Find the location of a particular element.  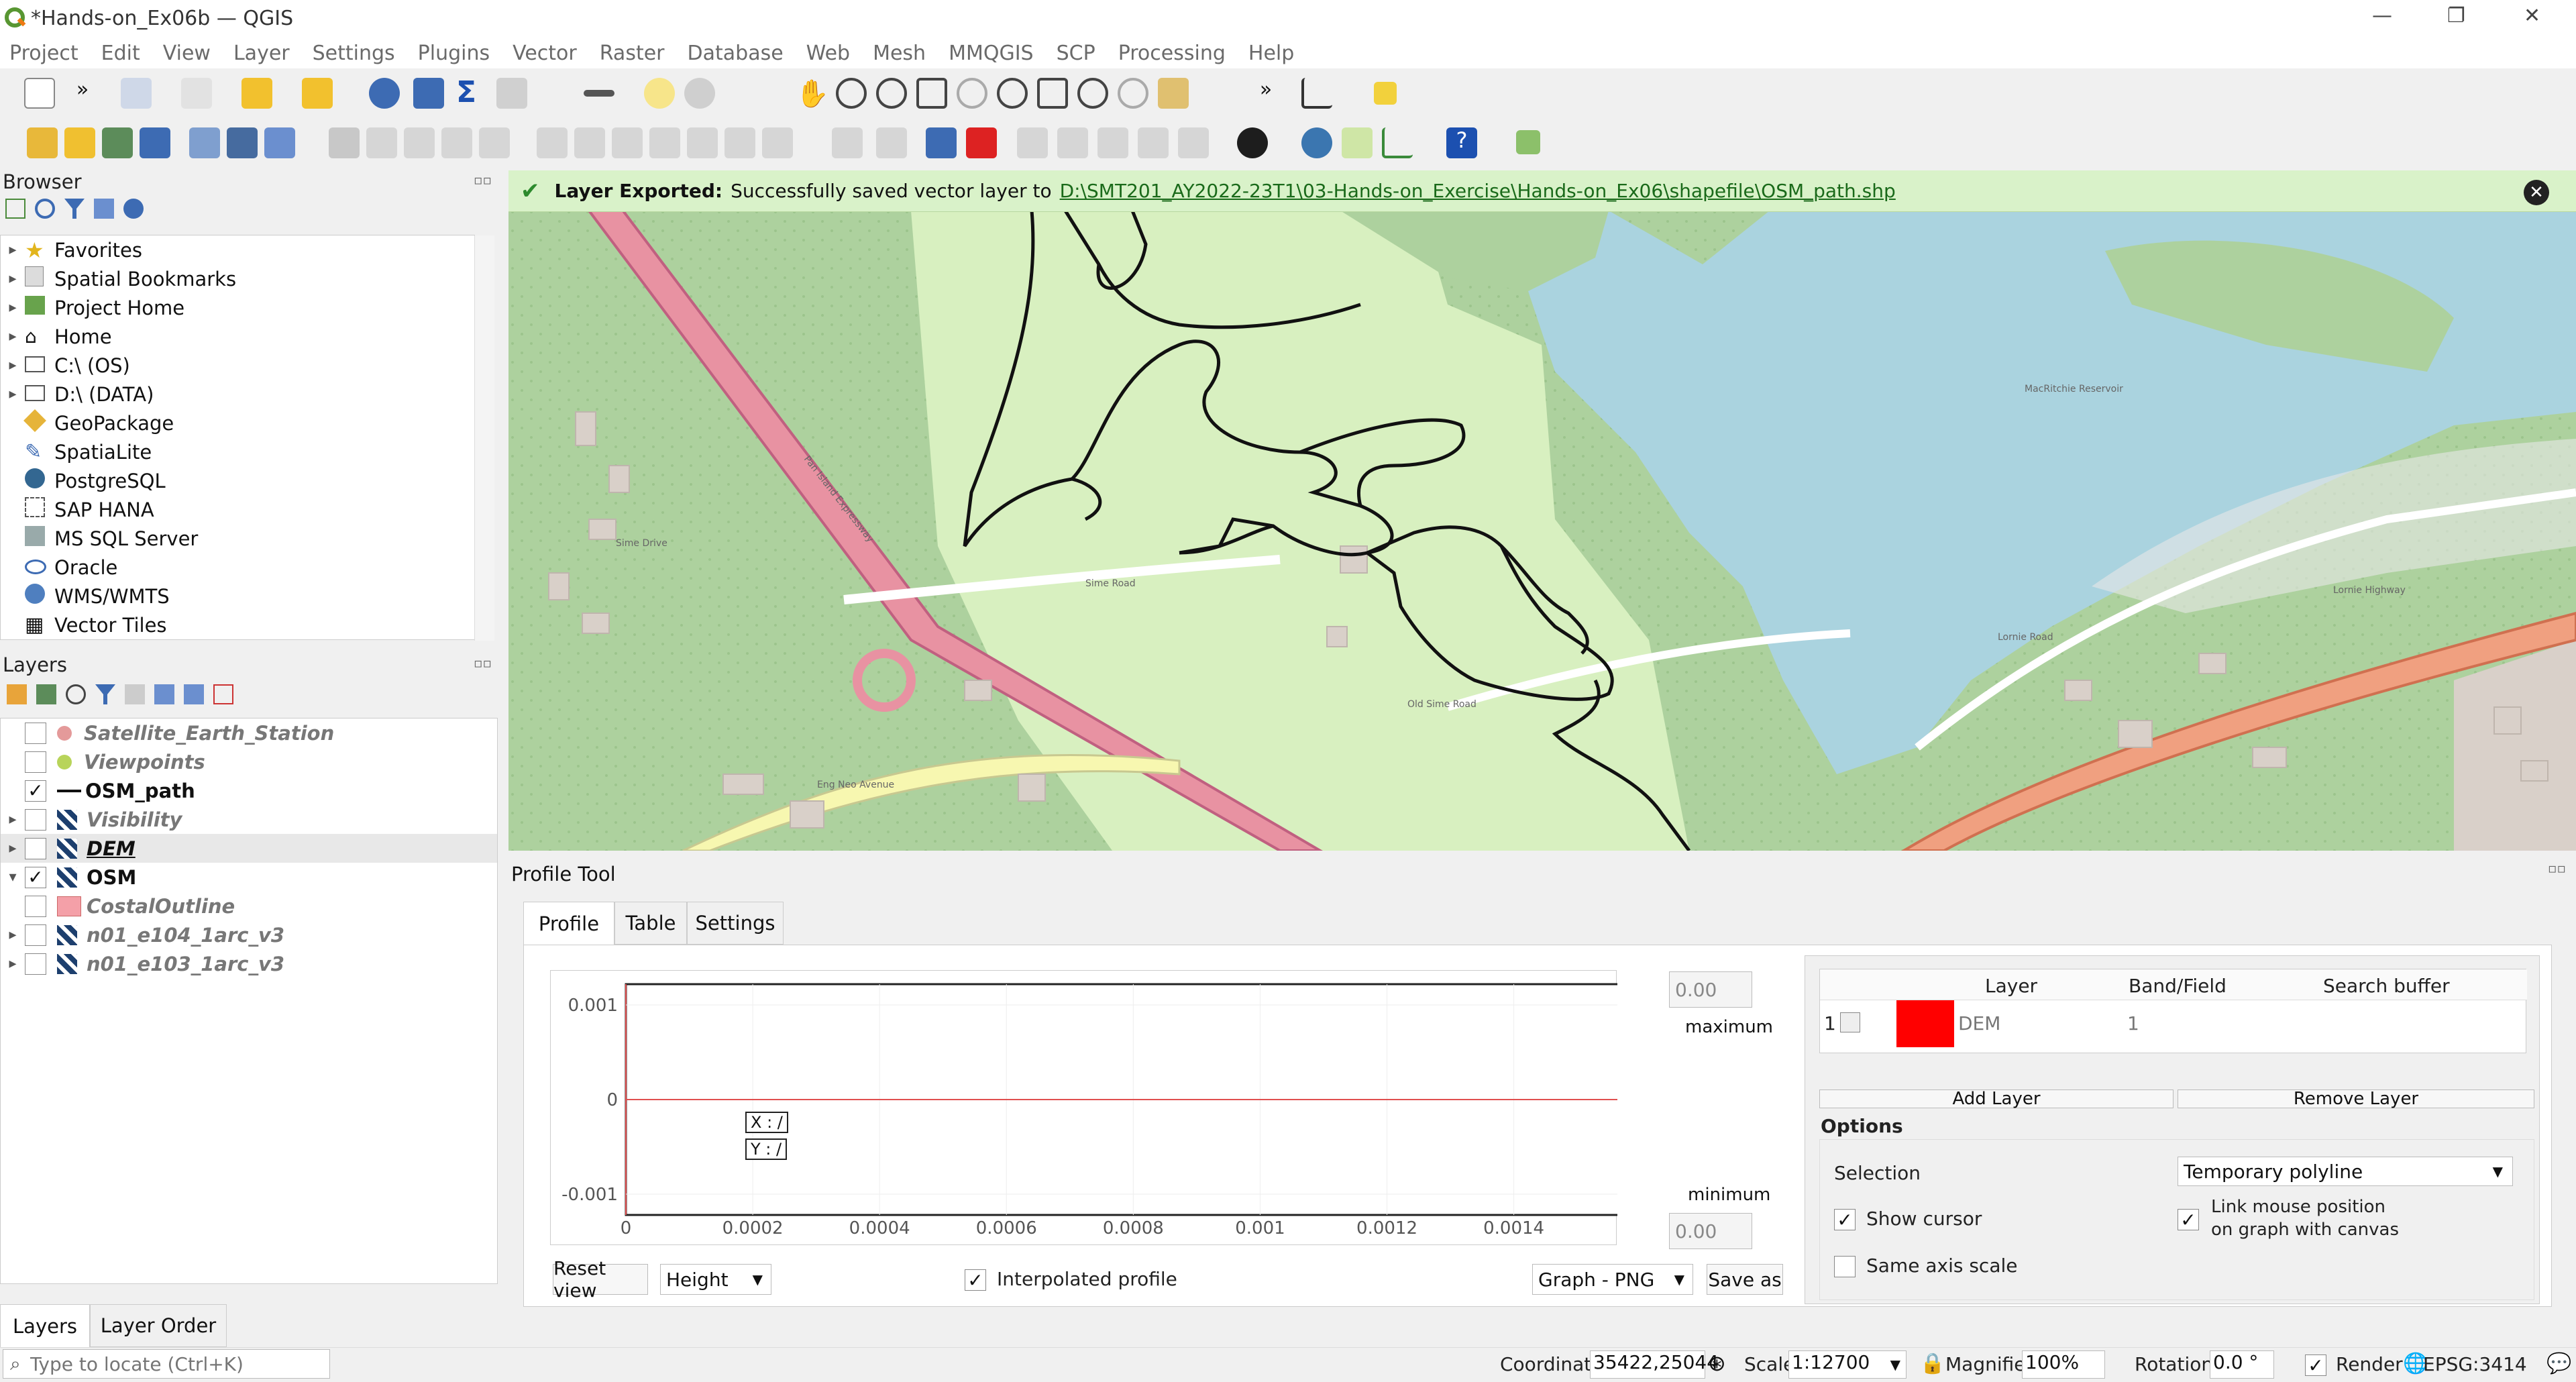

row-checkbox is located at coordinates (1850, 1022).